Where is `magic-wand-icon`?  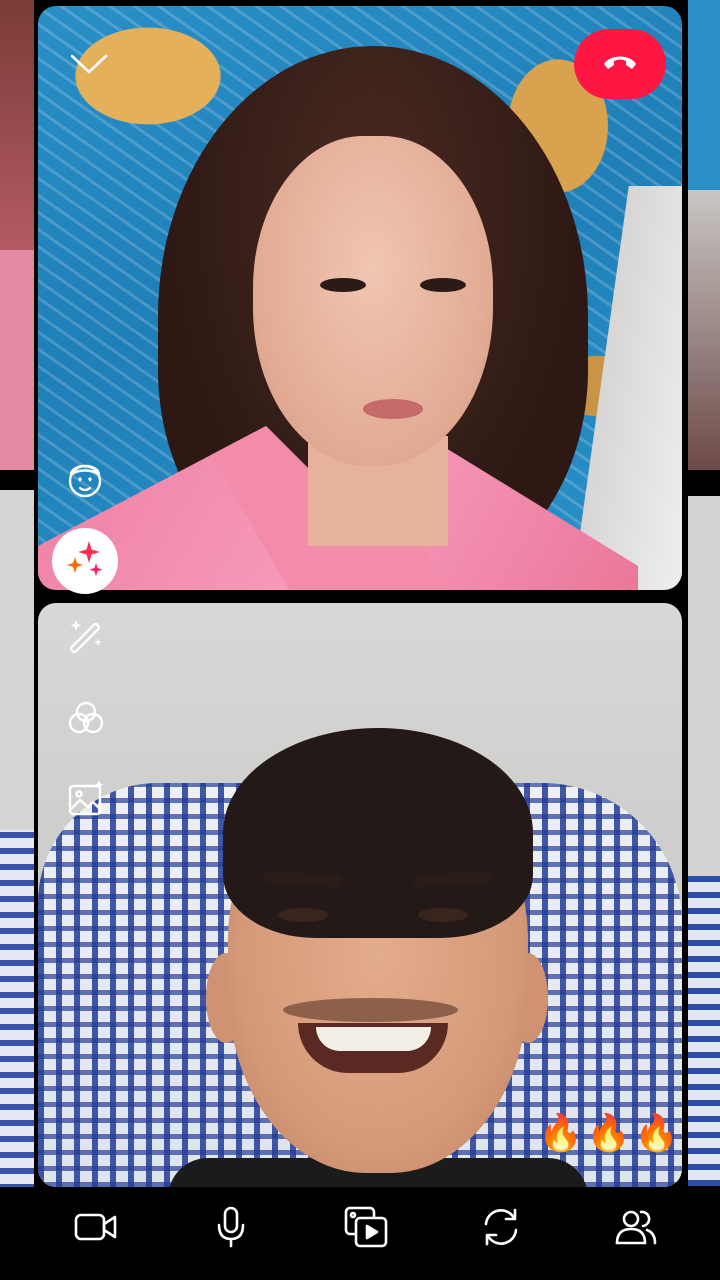
magic-wand-icon is located at coordinates (86, 638).